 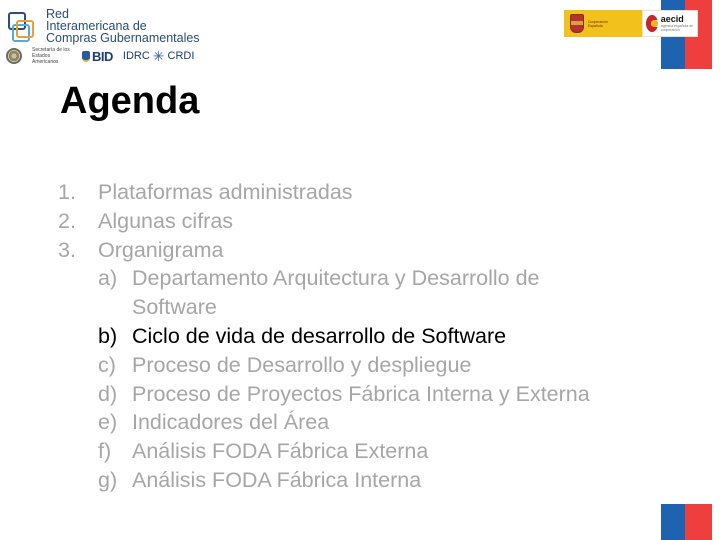 What do you see at coordinates (330, 221) in the screenshot?
I see `agenda-item: 2. Algunas cifras` at bounding box center [330, 221].